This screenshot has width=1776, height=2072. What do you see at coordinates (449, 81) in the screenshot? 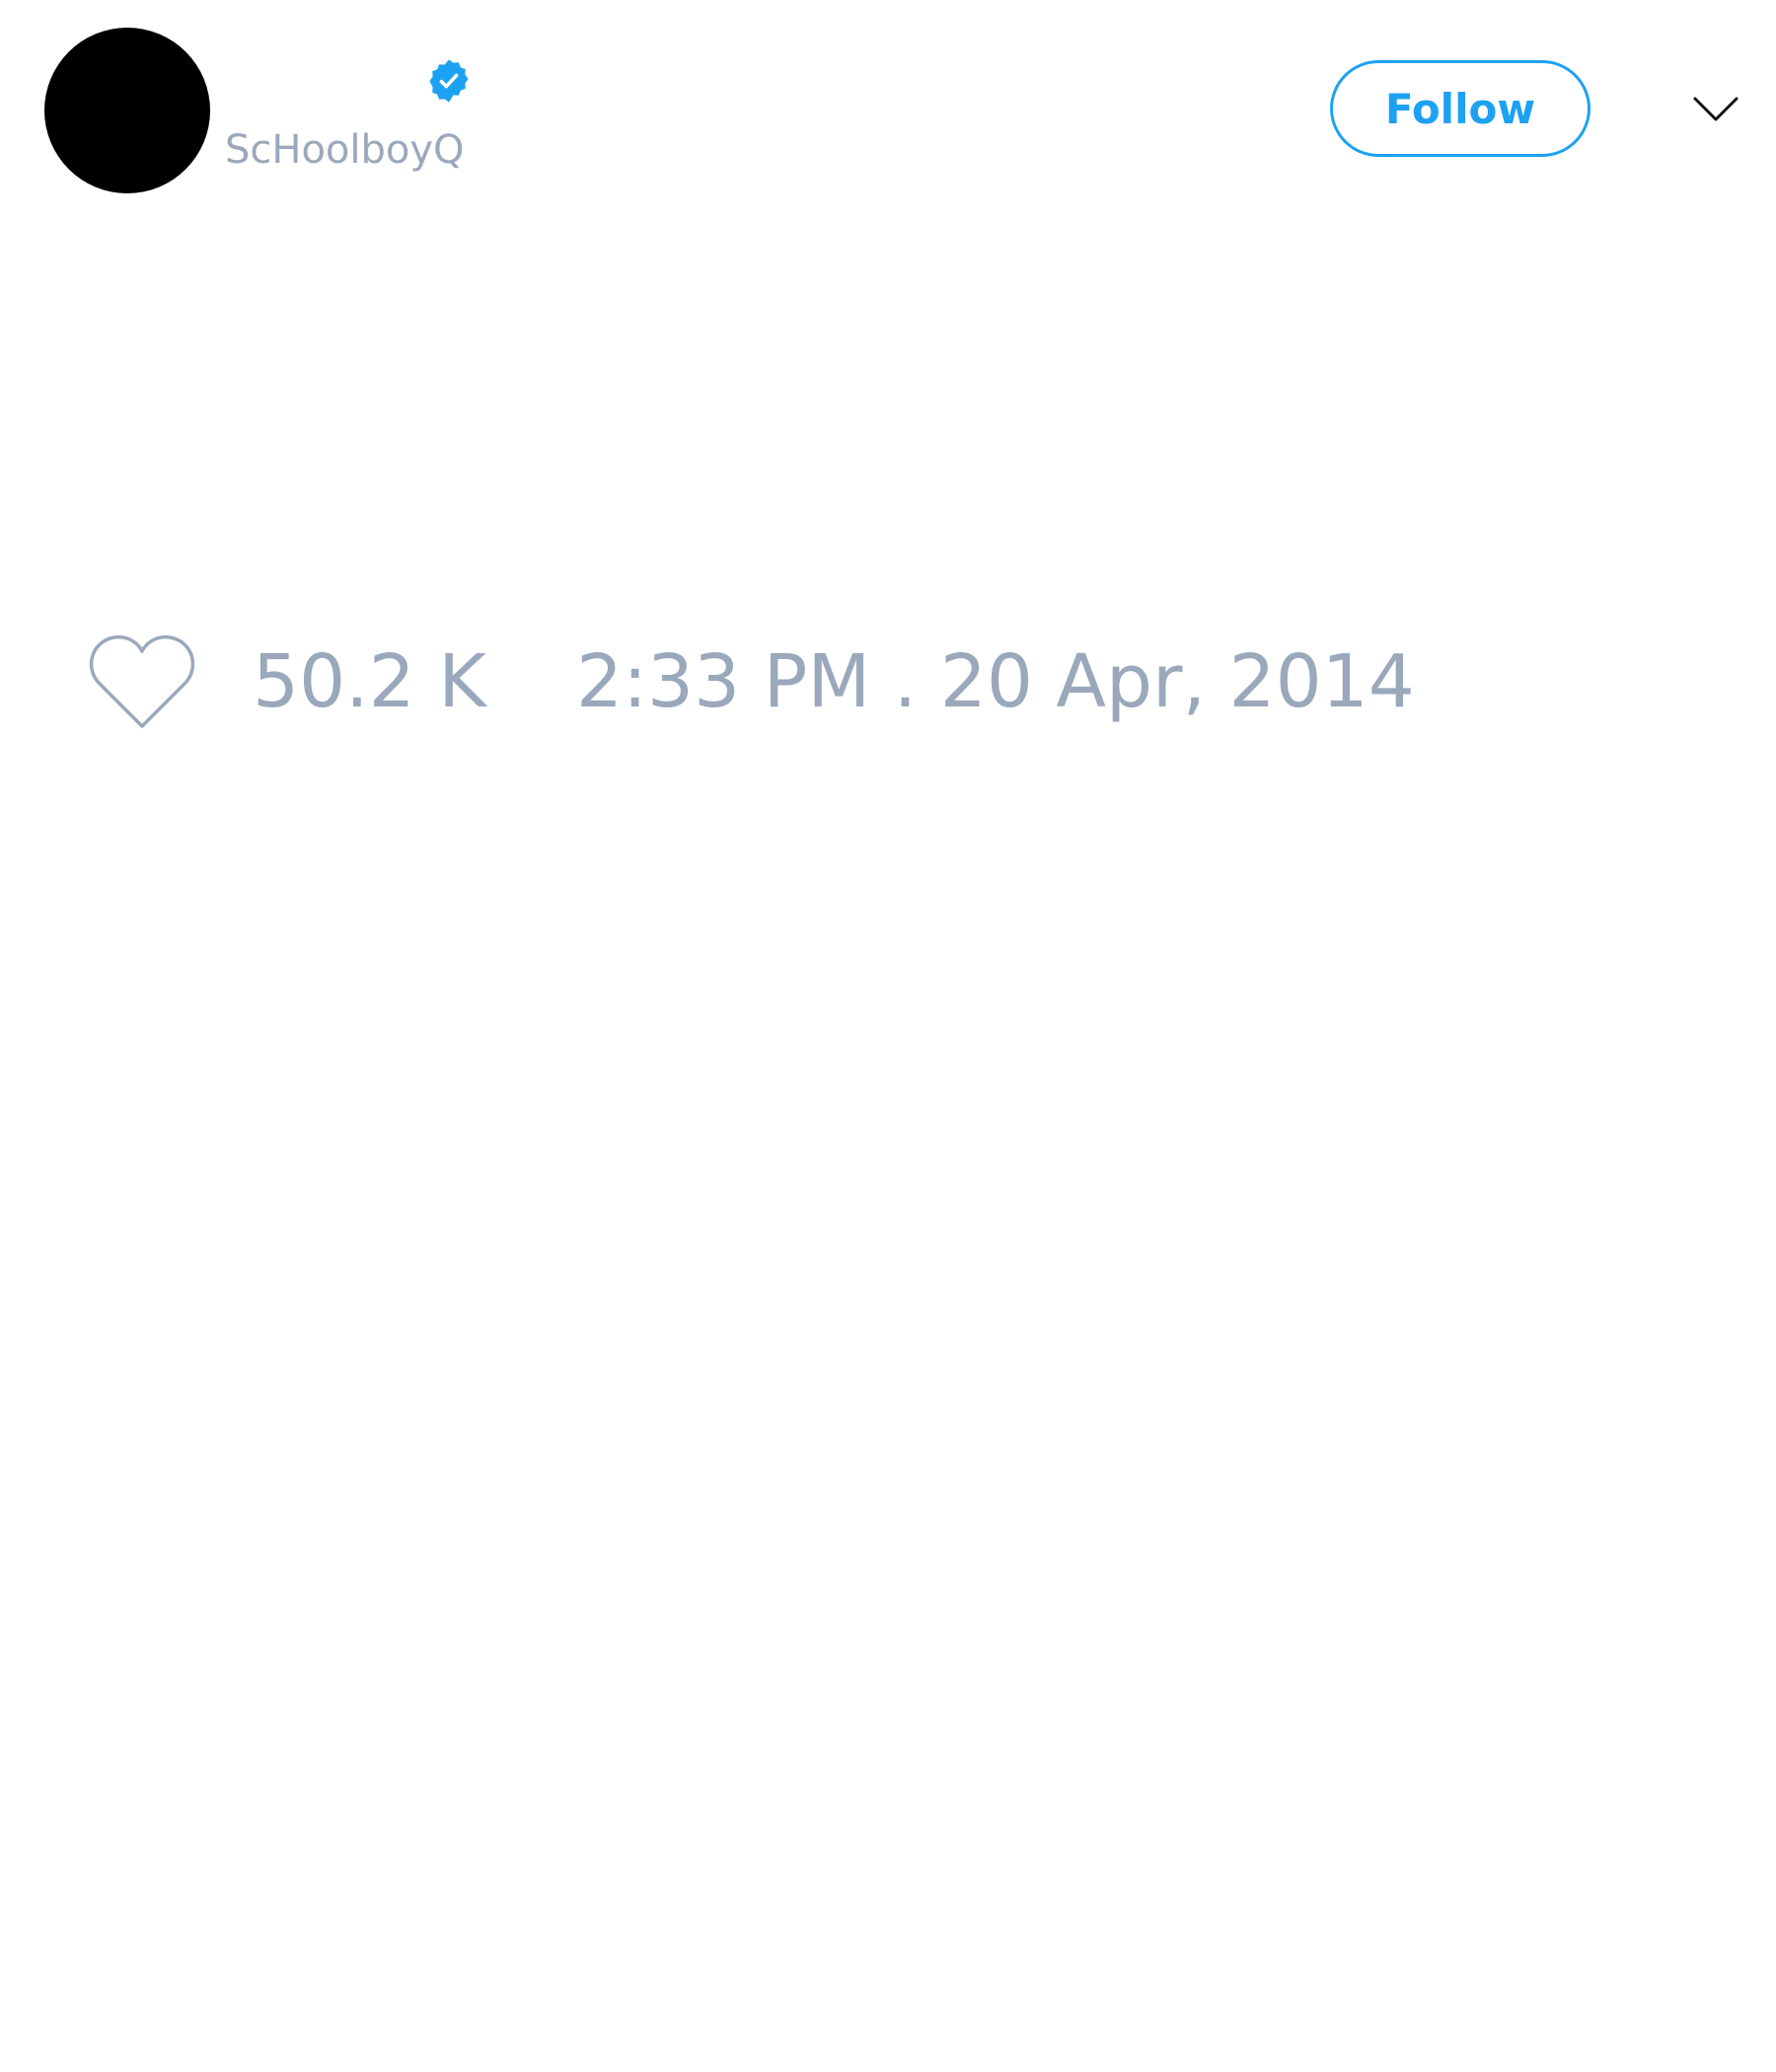
I see `verified-badge-icon` at bounding box center [449, 81].